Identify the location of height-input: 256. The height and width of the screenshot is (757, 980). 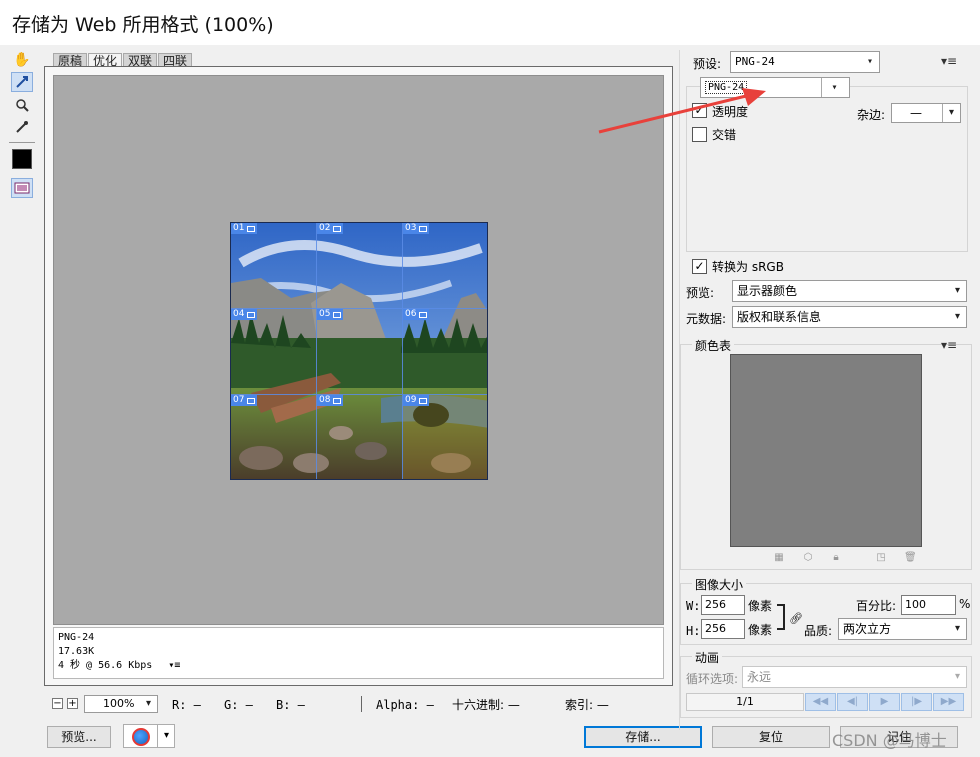
(723, 629).